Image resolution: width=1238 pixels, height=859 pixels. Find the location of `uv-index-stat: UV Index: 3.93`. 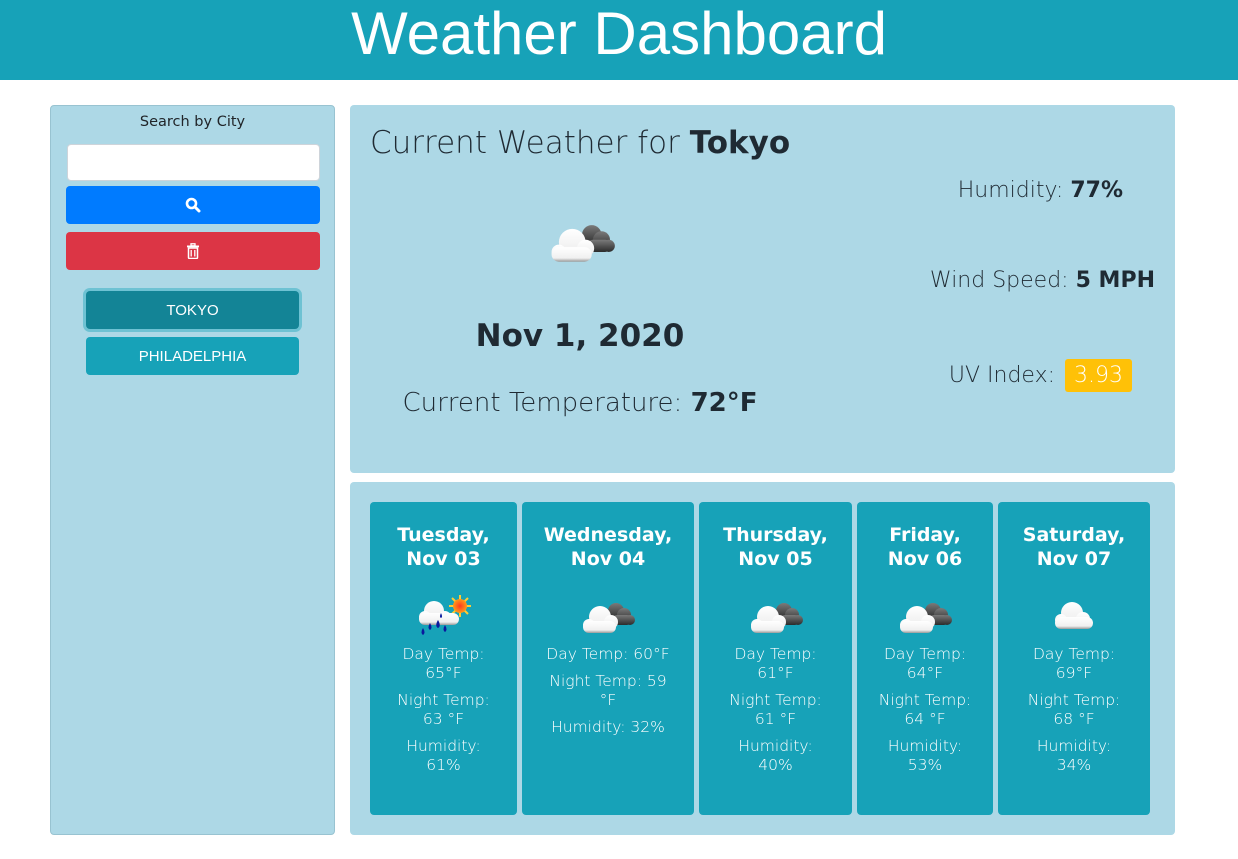

uv-index-stat: UV Index: 3.93 is located at coordinates (1040, 375).